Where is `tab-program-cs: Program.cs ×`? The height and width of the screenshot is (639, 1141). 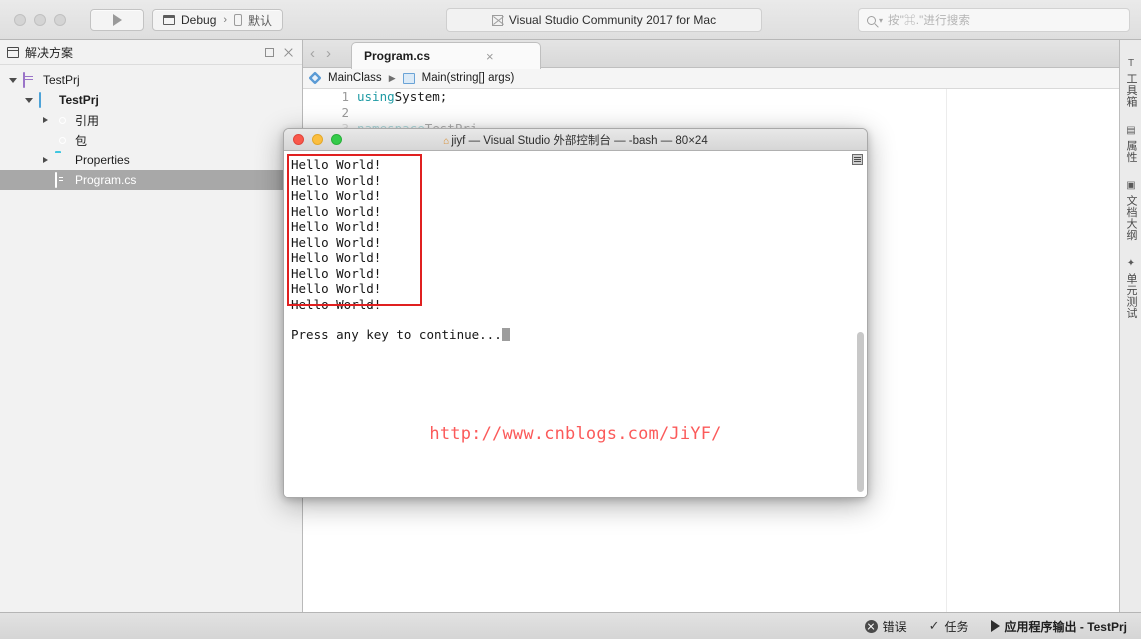
tab-program-cs: Program.cs × is located at coordinates (446, 55).